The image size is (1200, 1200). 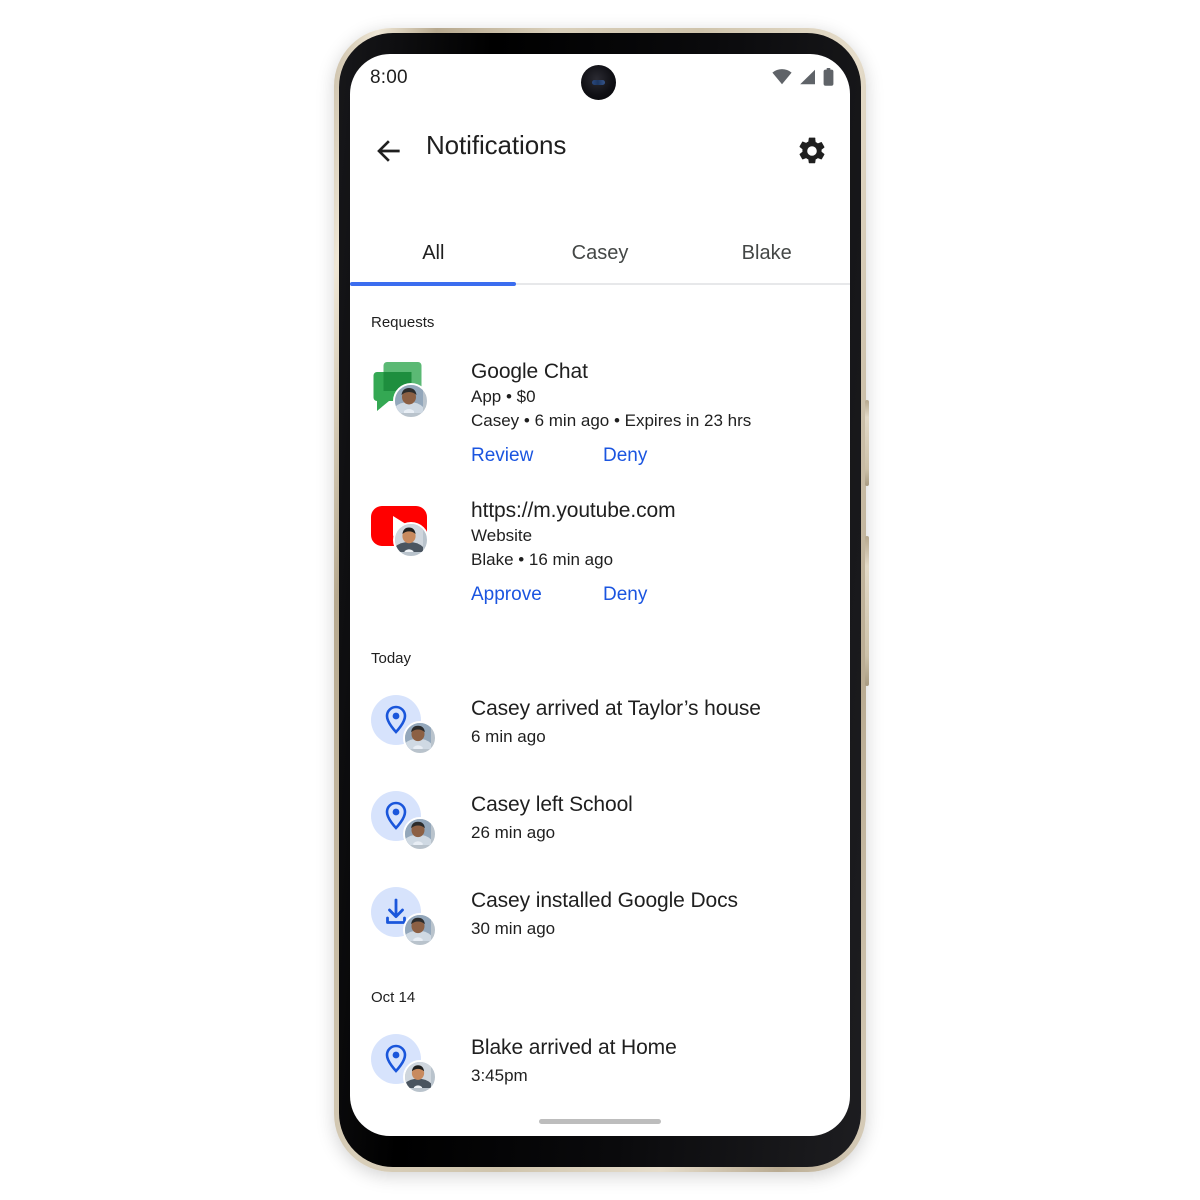 What do you see at coordinates (828, 79) in the screenshot?
I see `battery-icon` at bounding box center [828, 79].